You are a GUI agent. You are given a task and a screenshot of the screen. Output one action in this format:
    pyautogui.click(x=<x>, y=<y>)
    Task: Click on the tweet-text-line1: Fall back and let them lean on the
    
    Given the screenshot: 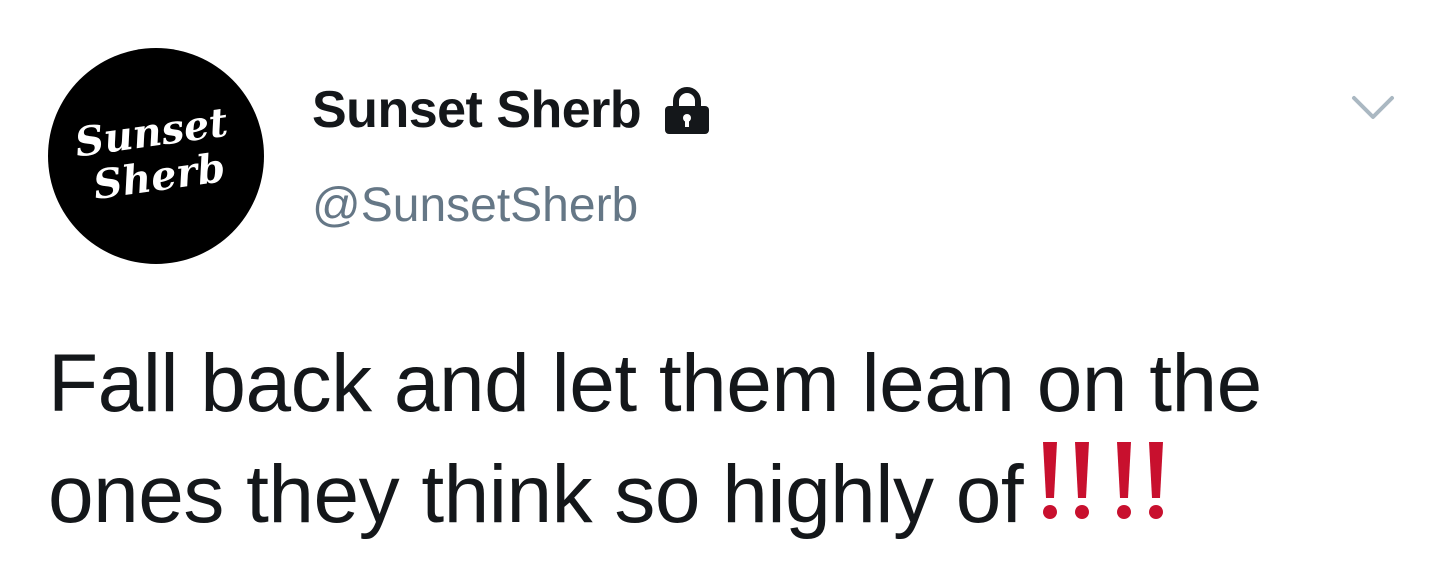 What is the action you would take?
    pyautogui.click(x=655, y=383)
    